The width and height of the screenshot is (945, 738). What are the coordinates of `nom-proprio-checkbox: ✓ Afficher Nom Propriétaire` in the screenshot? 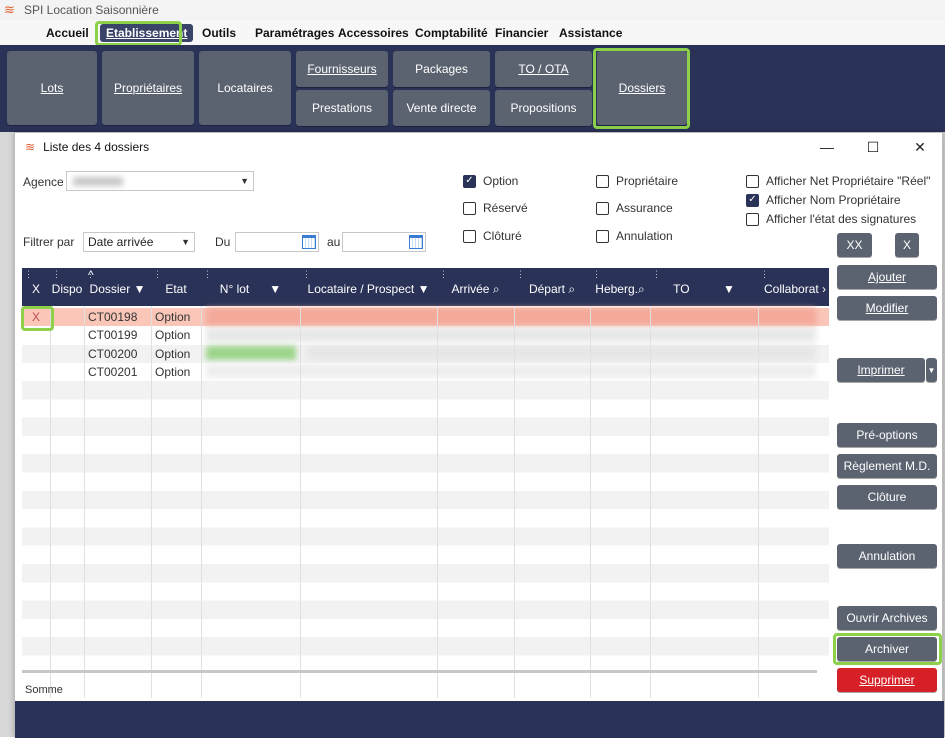 It's located at (823, 200).